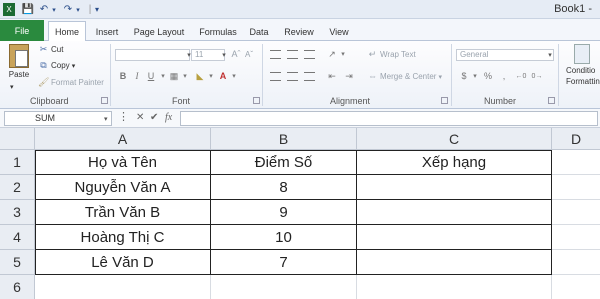 Image resolution: width=600 pixels, height=299 pixels. Describe the element at coordinates (185, 76) in the screenshot. I see `borders-dropdown-icon: ▾` at that location.